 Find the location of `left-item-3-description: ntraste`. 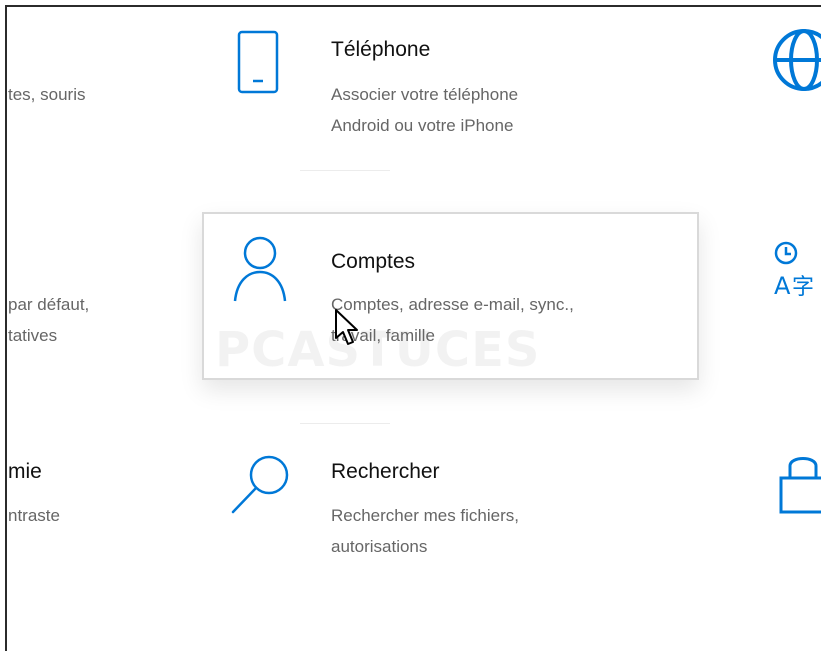

left-item-3-description: ntraste is located at coordinates (34, 515).